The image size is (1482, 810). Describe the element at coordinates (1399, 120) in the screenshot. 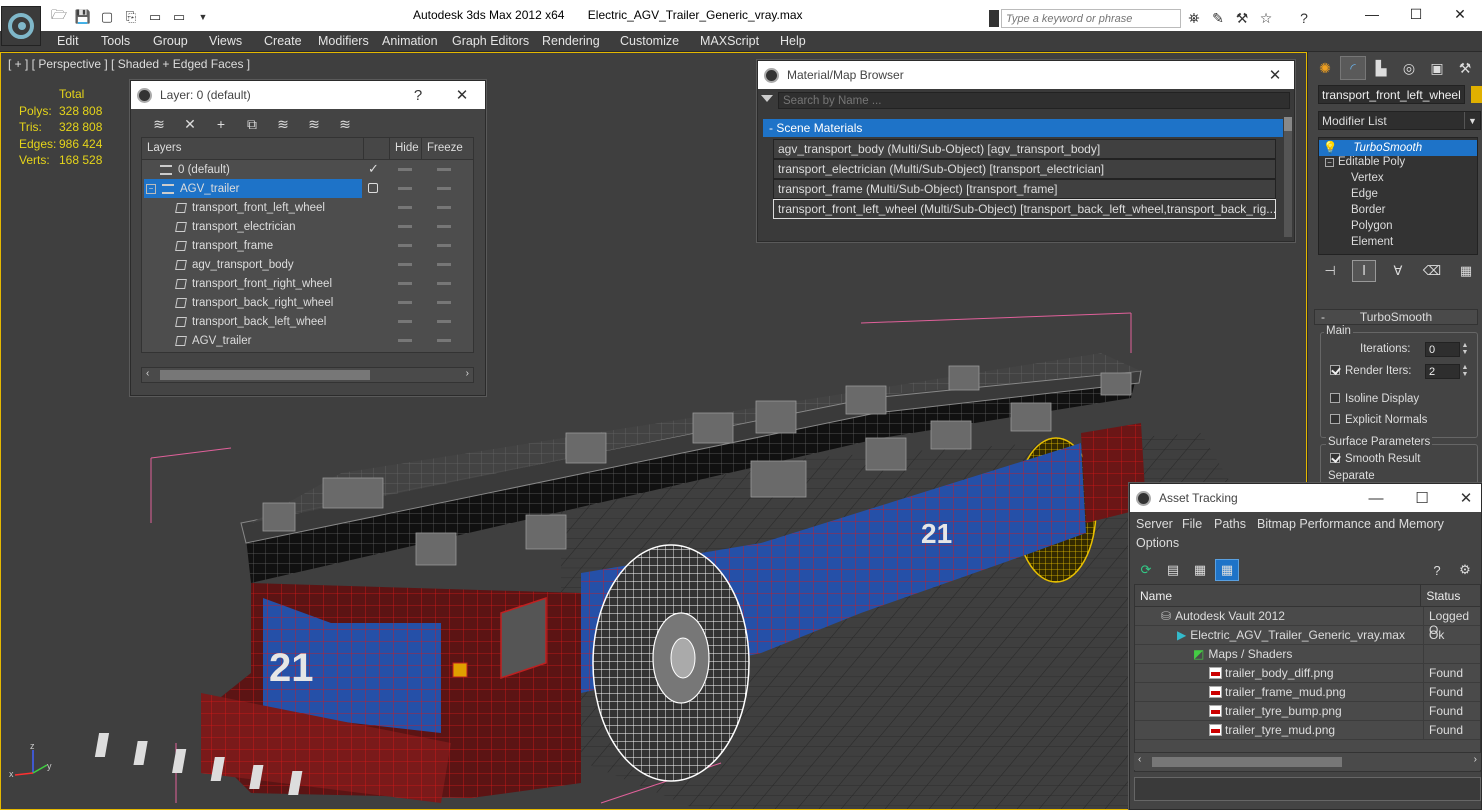

I see `modifier-list-dropdown: Modifier List ▼` at that location.